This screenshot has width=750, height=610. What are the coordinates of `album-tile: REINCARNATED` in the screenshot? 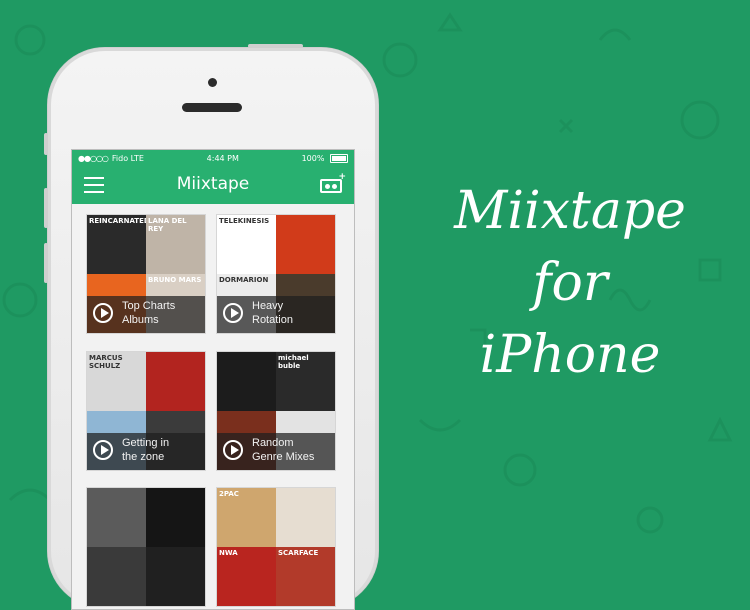 It's located at (116, 244).